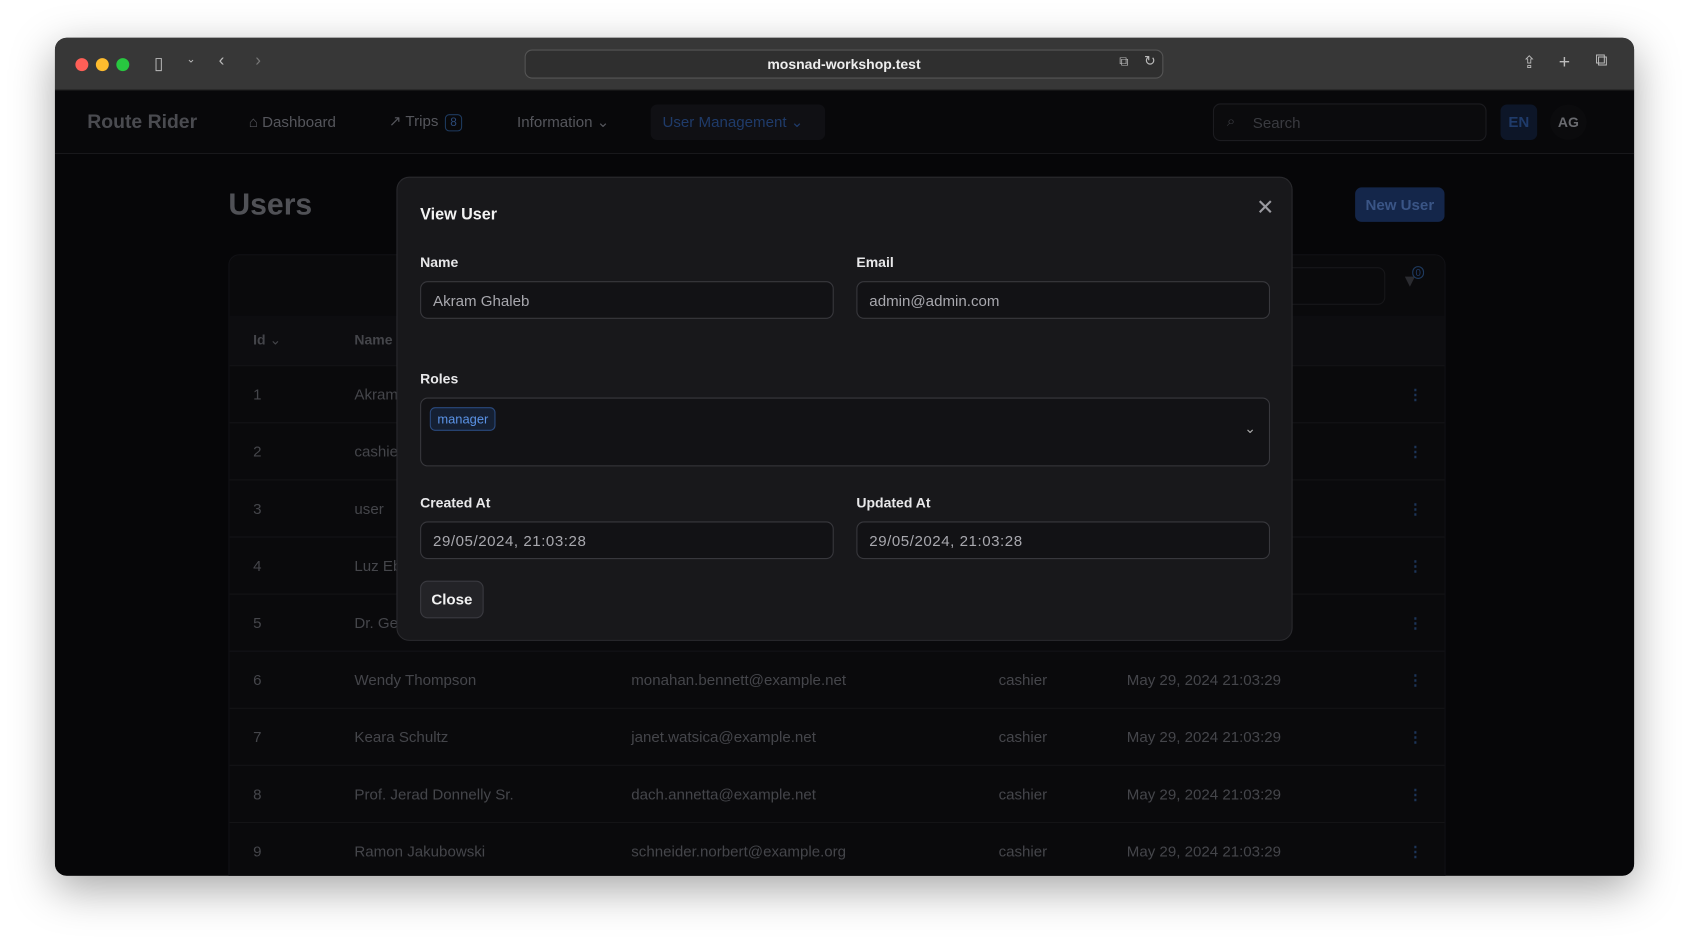  I want to click on search-placeholder: Search, so click(1276, 123).